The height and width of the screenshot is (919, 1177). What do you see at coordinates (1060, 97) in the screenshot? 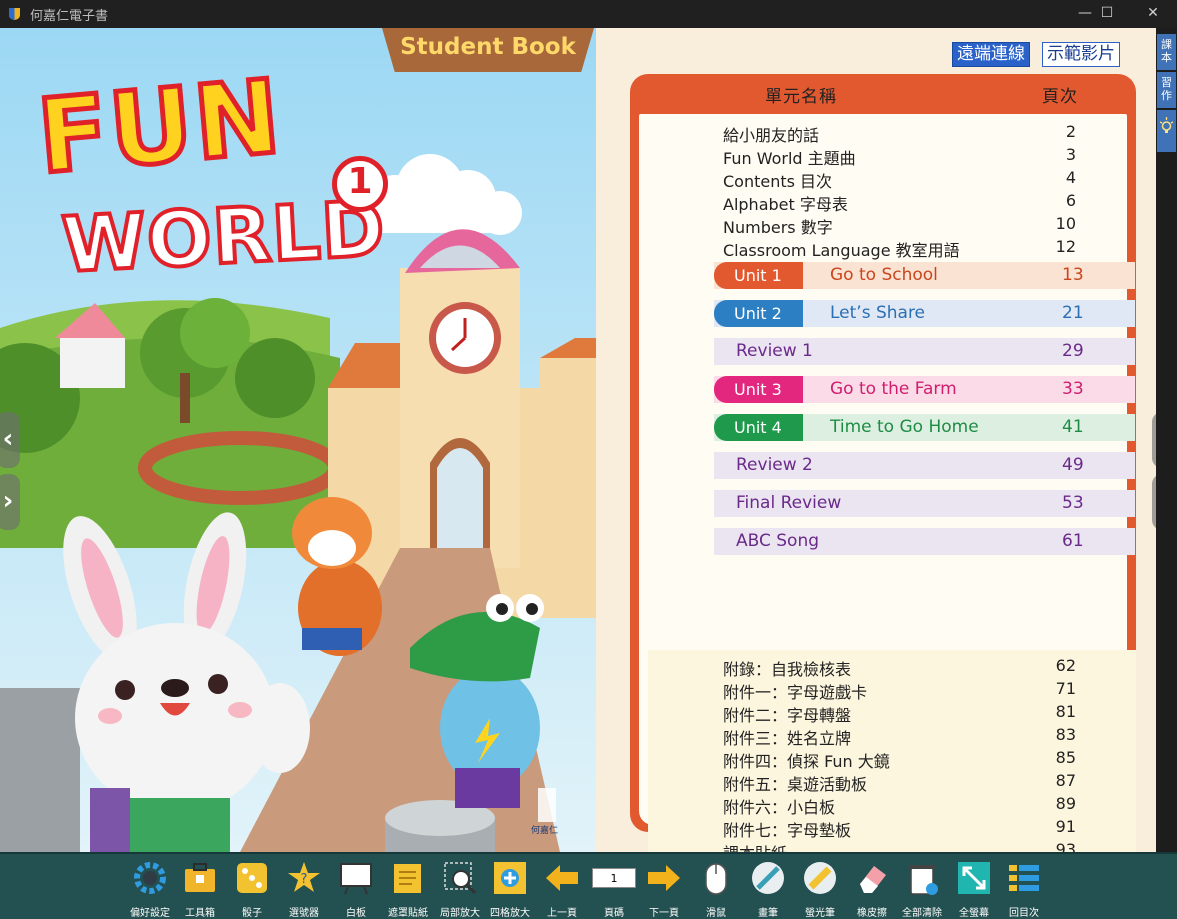
I see `toc-header-page: 頁次` at bounding box center [1060, 97].